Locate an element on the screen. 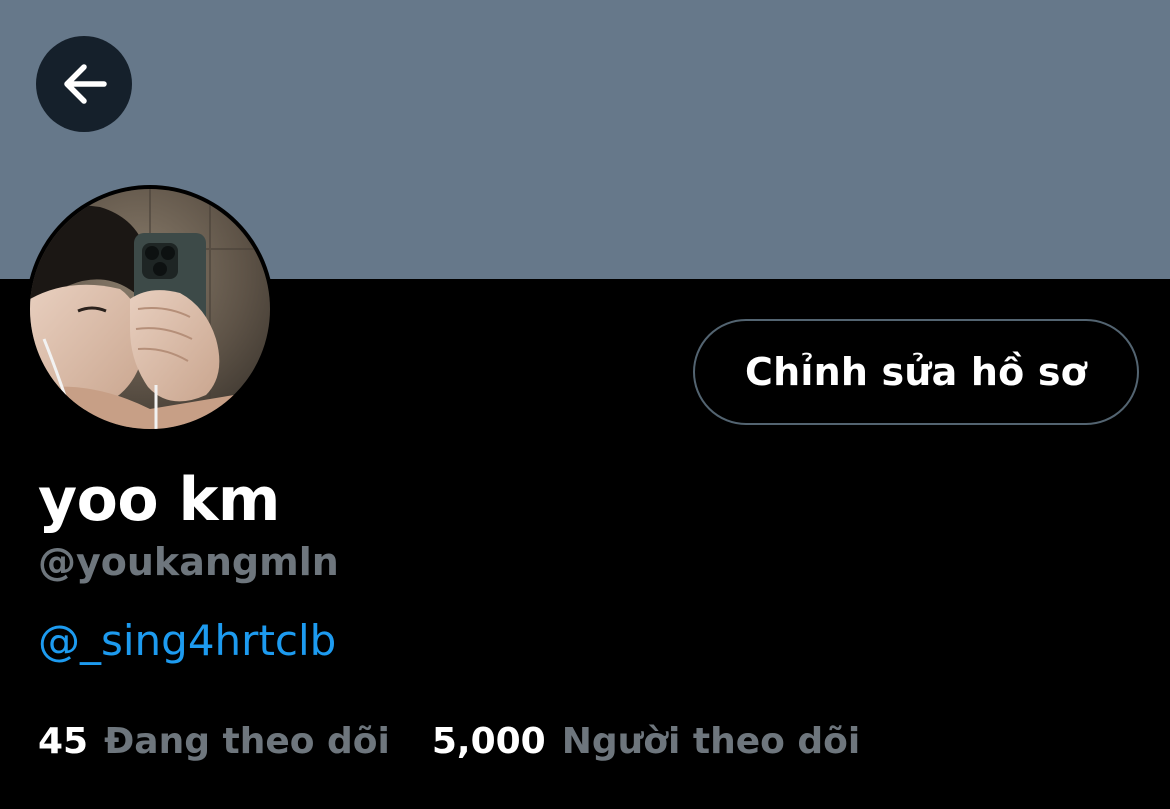  followers-label: Người theo dõi is located at coordinates (711, 741).